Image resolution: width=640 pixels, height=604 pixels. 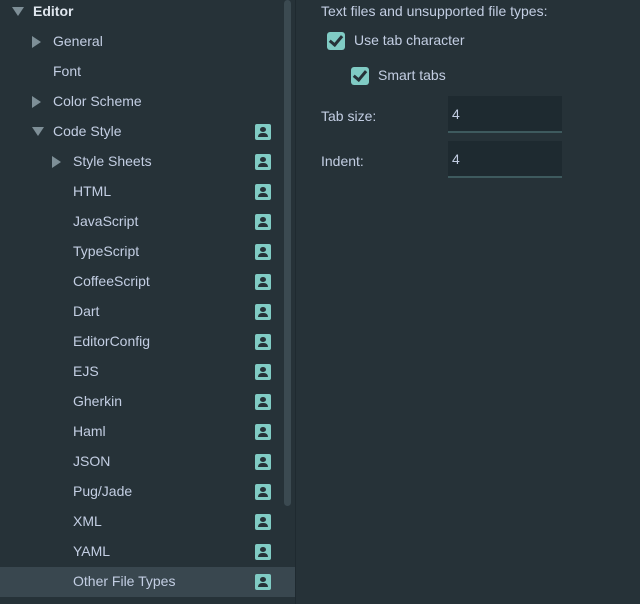 I want to click on smart-tabs-label: Smart tabs, so click(x=412, y=75).